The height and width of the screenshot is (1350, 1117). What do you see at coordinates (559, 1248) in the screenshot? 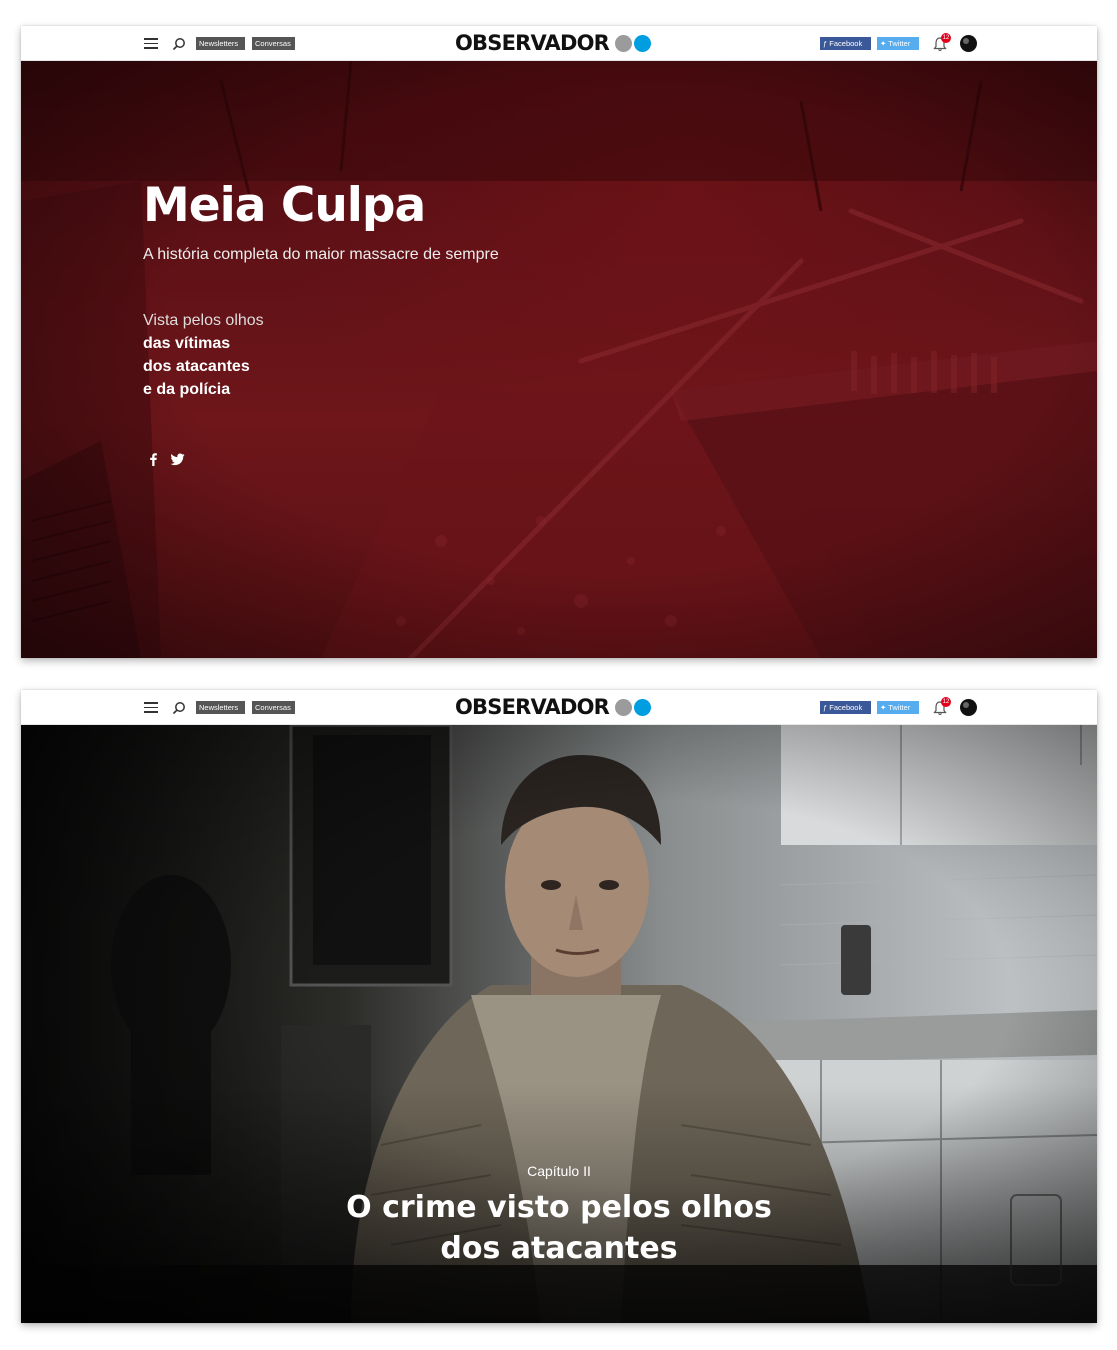
I see `chapter-title-line-2: dos atacantes` at bounding box center [559, 1248].